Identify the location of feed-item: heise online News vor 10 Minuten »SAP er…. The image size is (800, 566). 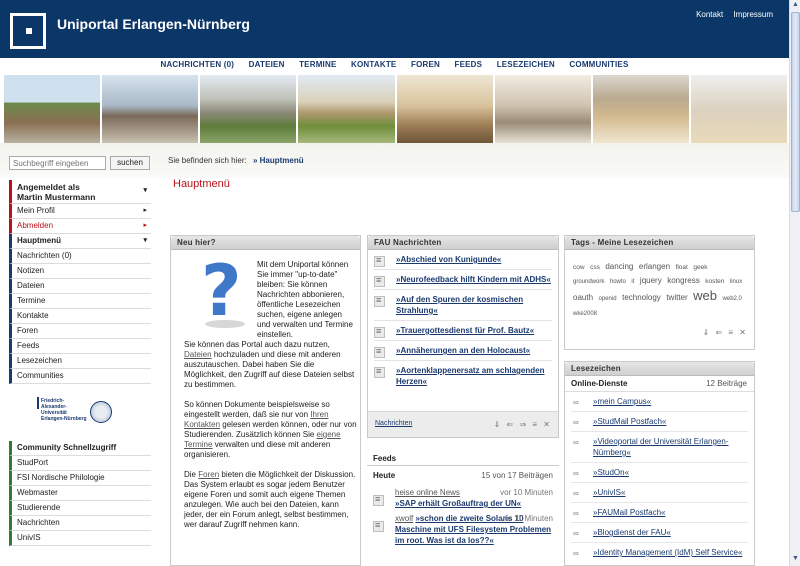
(463, 498).